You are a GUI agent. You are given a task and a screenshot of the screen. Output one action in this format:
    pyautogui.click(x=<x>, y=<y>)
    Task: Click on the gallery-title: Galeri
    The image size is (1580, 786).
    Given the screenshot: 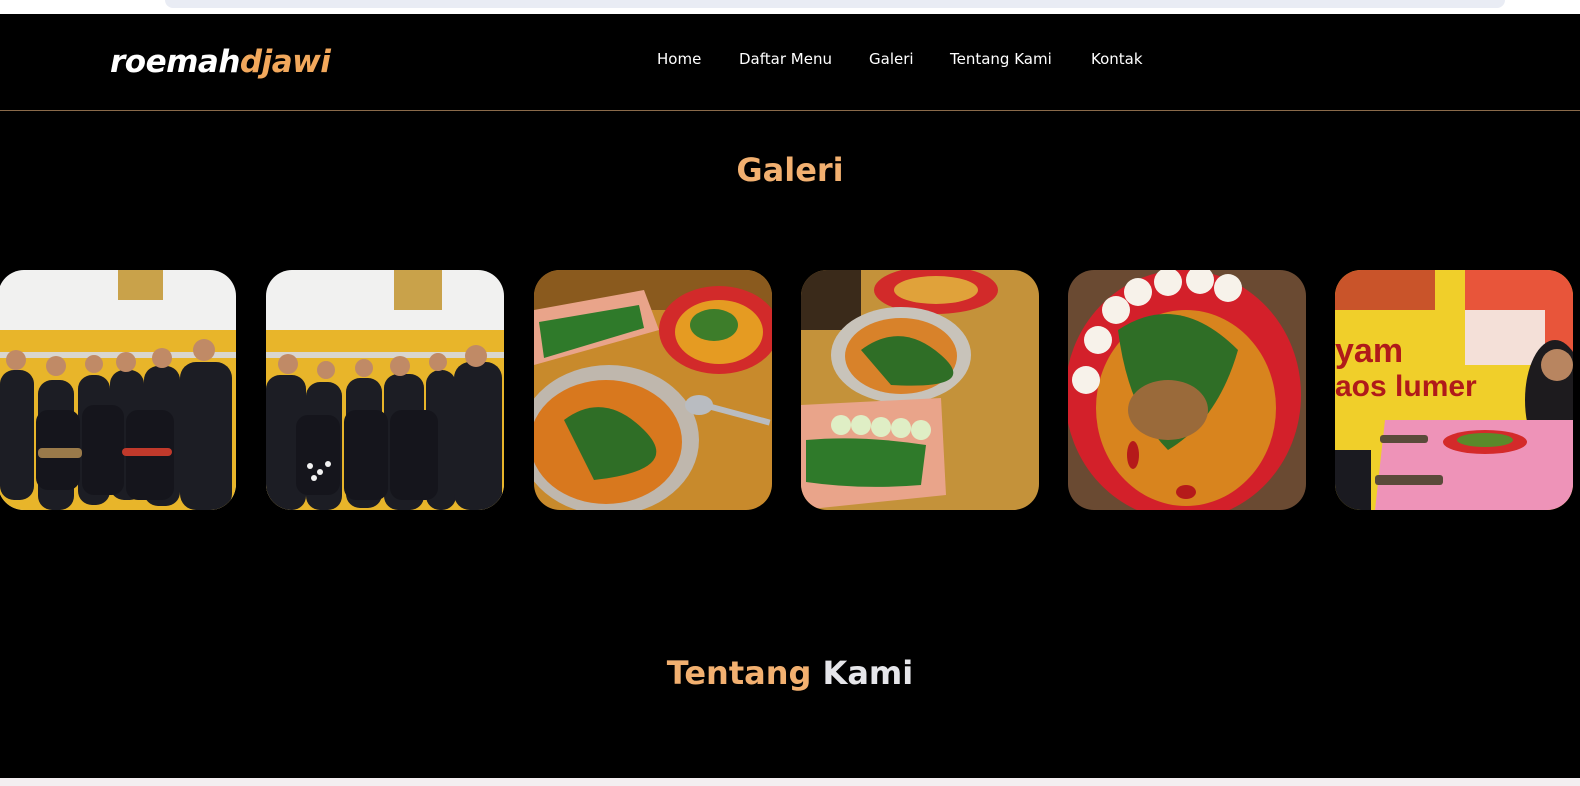 What is the action you would take?
    pyautogui.click(x=790, y=170)
    